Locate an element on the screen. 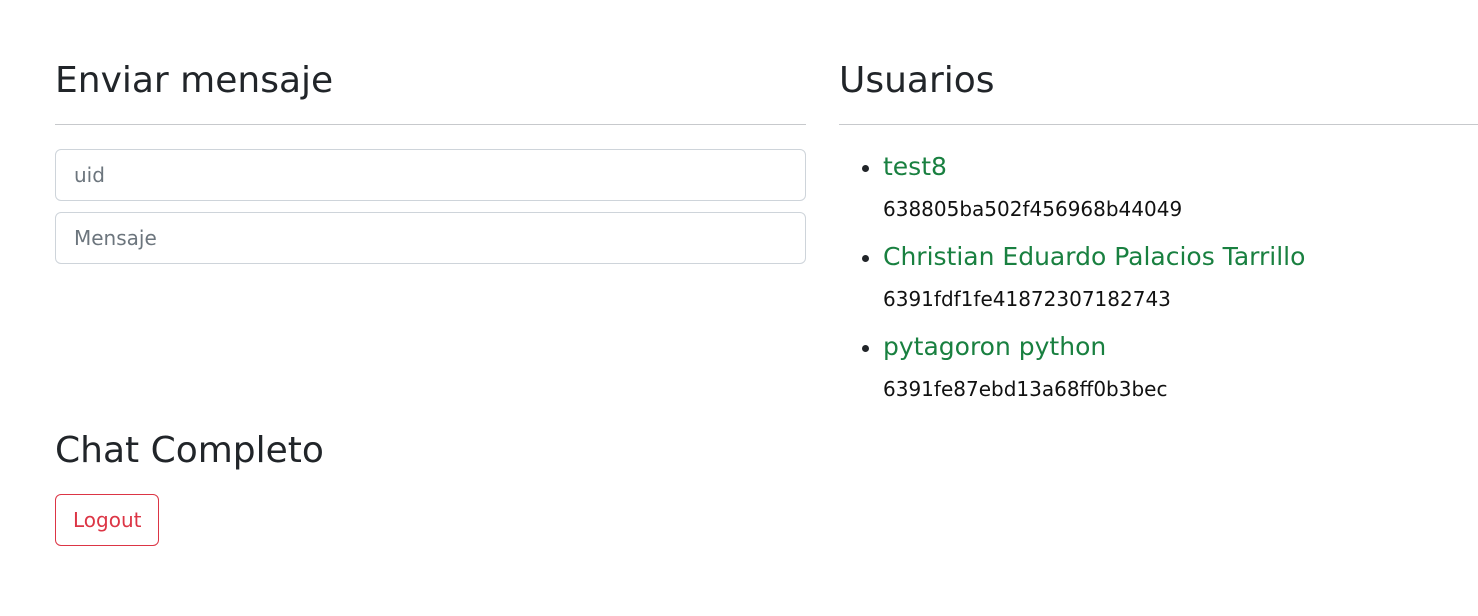  message-input is located at coordinates (430, 238).